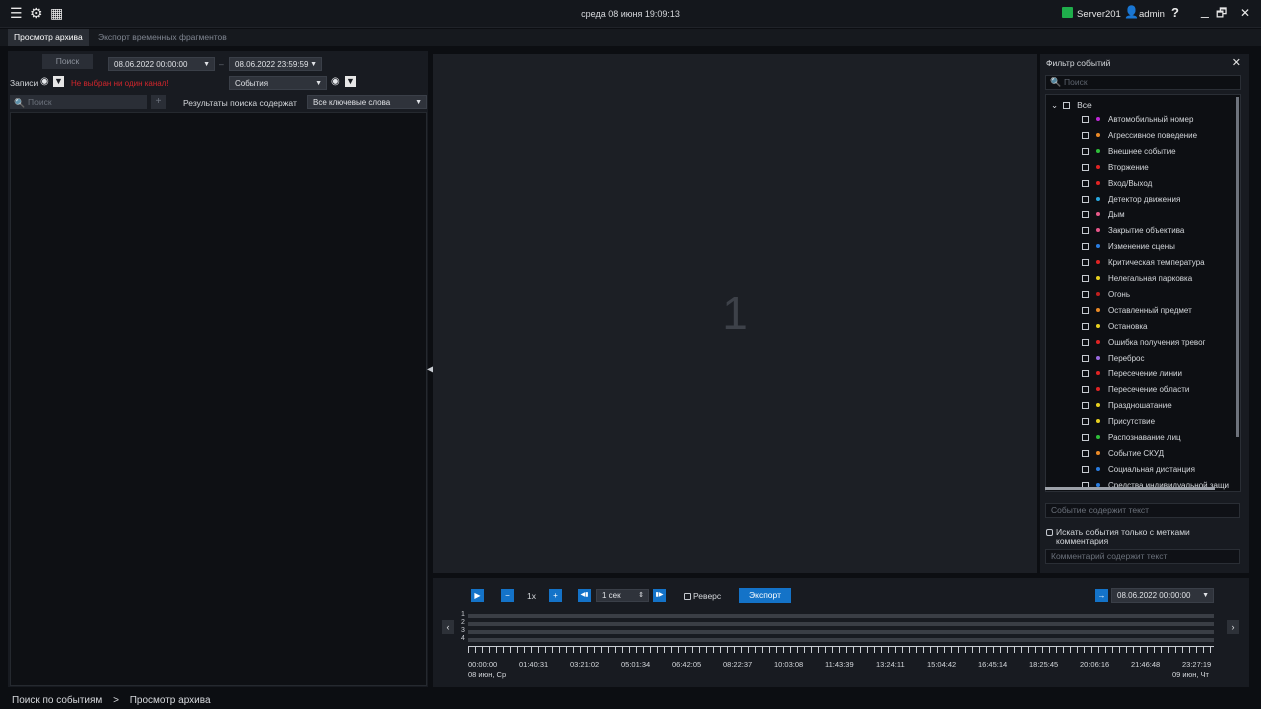 The width and height of the screenshot is (1261, 709). I want to click on event-type-item: Распознавание лиц, so click(1131, 439).